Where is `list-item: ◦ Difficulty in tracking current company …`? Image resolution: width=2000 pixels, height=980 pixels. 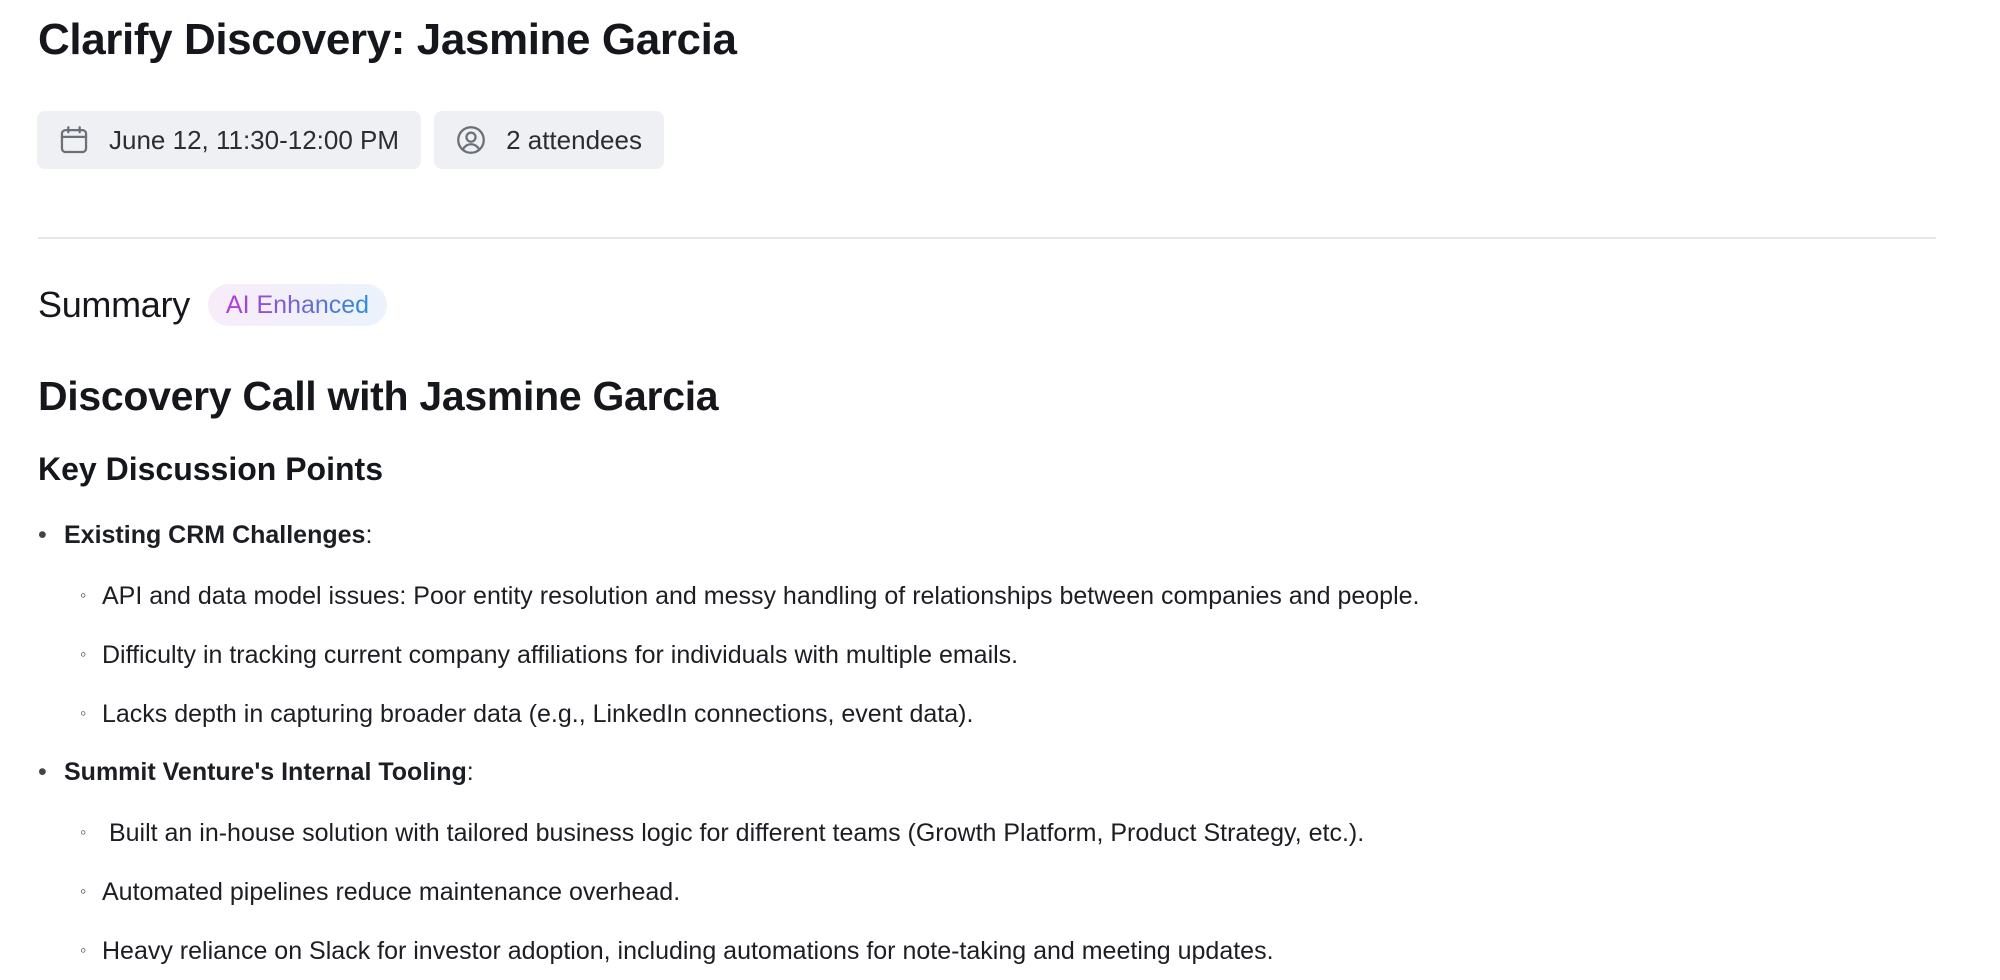 list-item: ◦ Difficulty in tracking current company … is located at coordinates (549, 654).